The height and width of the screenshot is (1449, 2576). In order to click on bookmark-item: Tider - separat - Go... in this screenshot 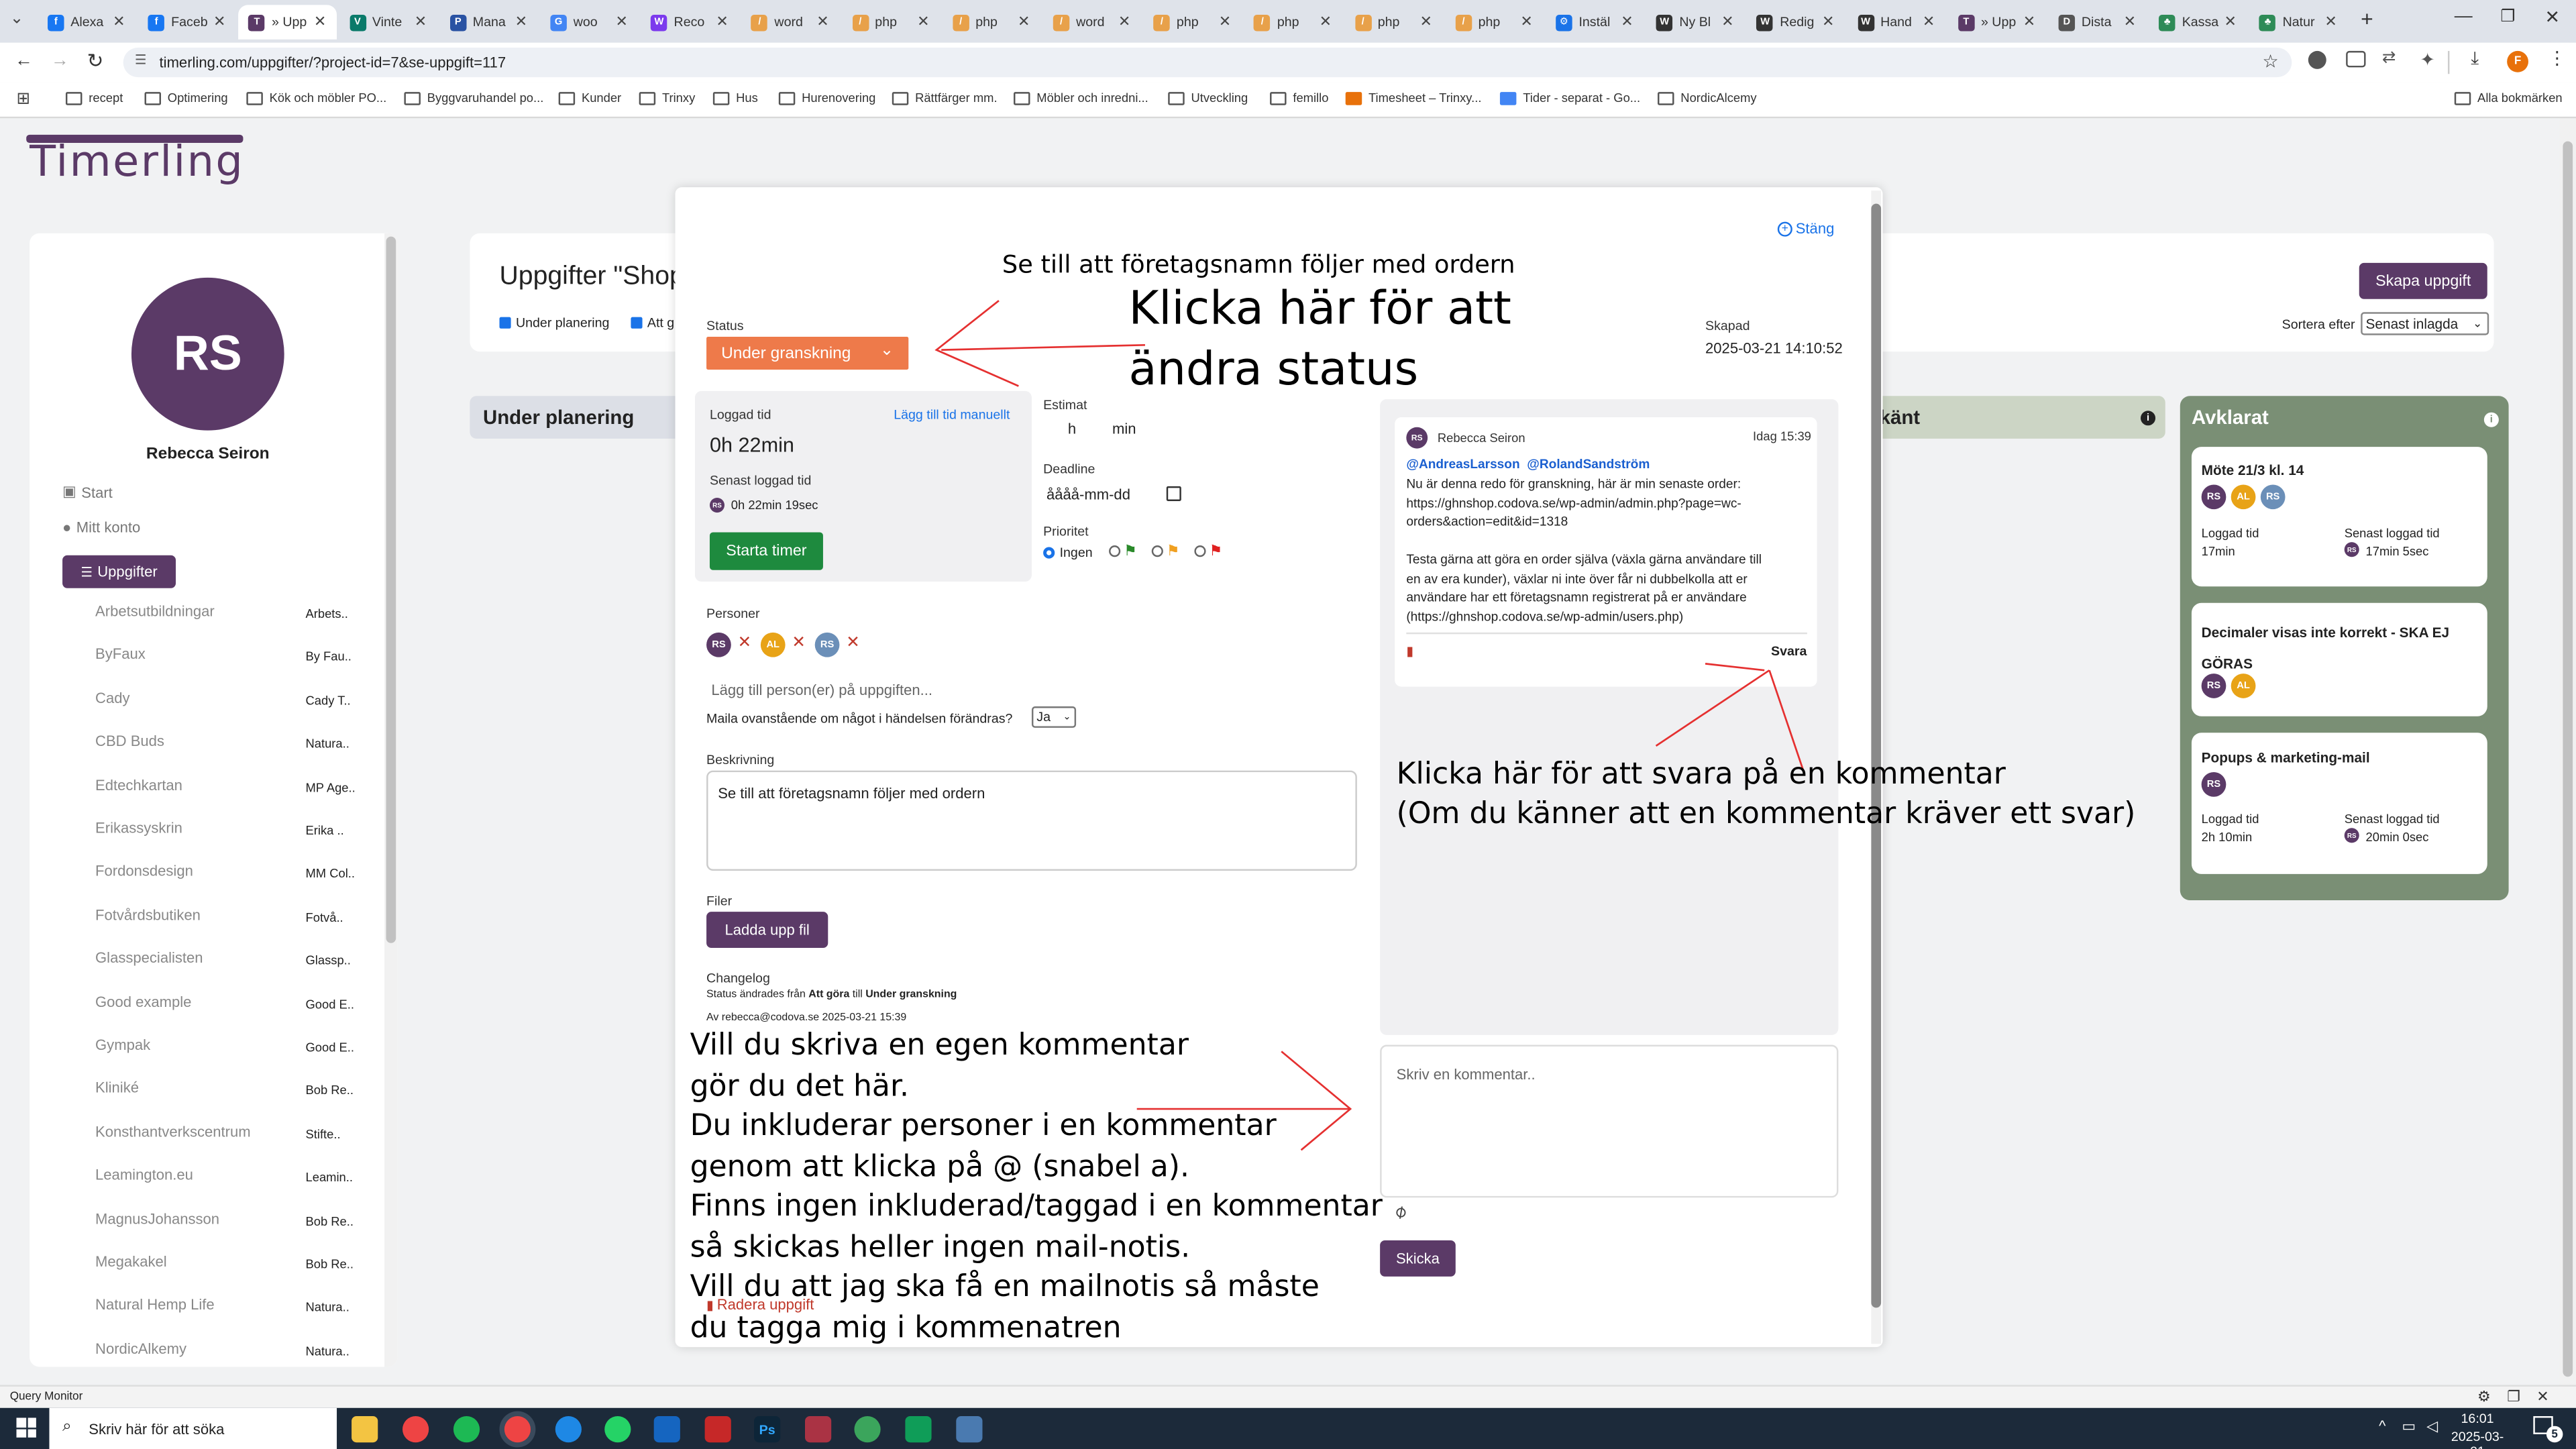, I will do `click(1569, 98)`.